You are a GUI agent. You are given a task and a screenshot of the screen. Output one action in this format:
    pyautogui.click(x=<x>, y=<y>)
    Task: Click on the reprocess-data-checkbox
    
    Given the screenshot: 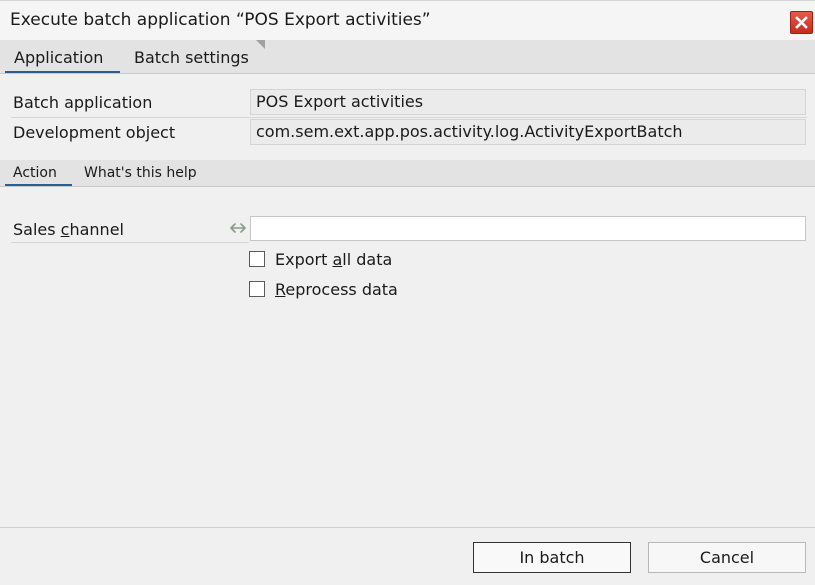 What is the action you would take?
    pyautogui.click(x=257, y=289)
    